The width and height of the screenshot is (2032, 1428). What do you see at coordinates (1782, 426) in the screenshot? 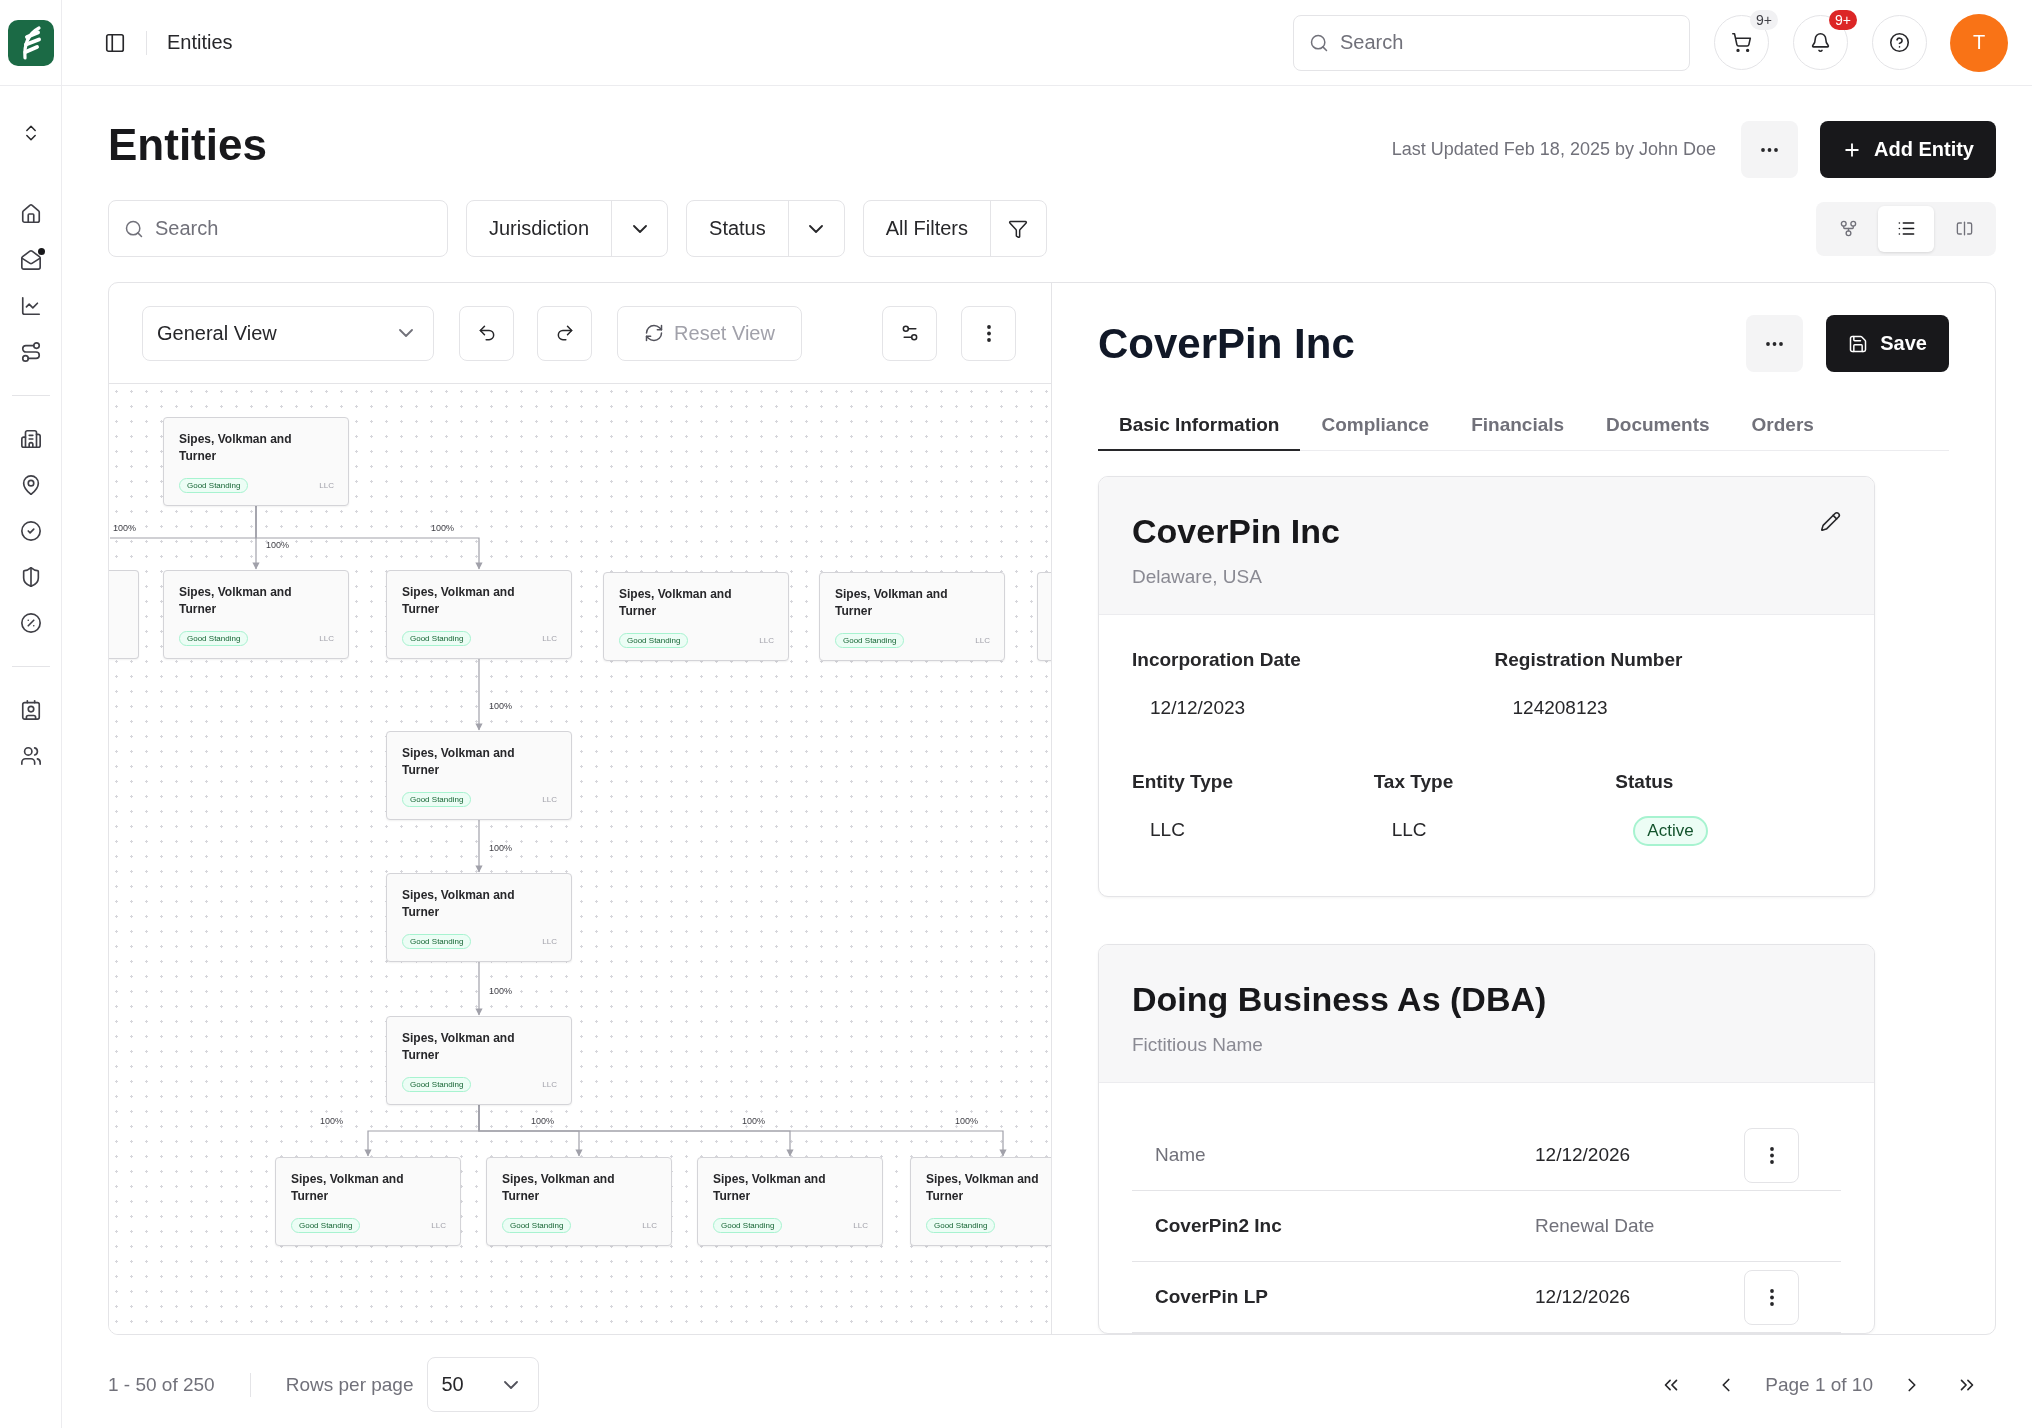
I see `tab: Orders` at bounding box center [1782, 426].